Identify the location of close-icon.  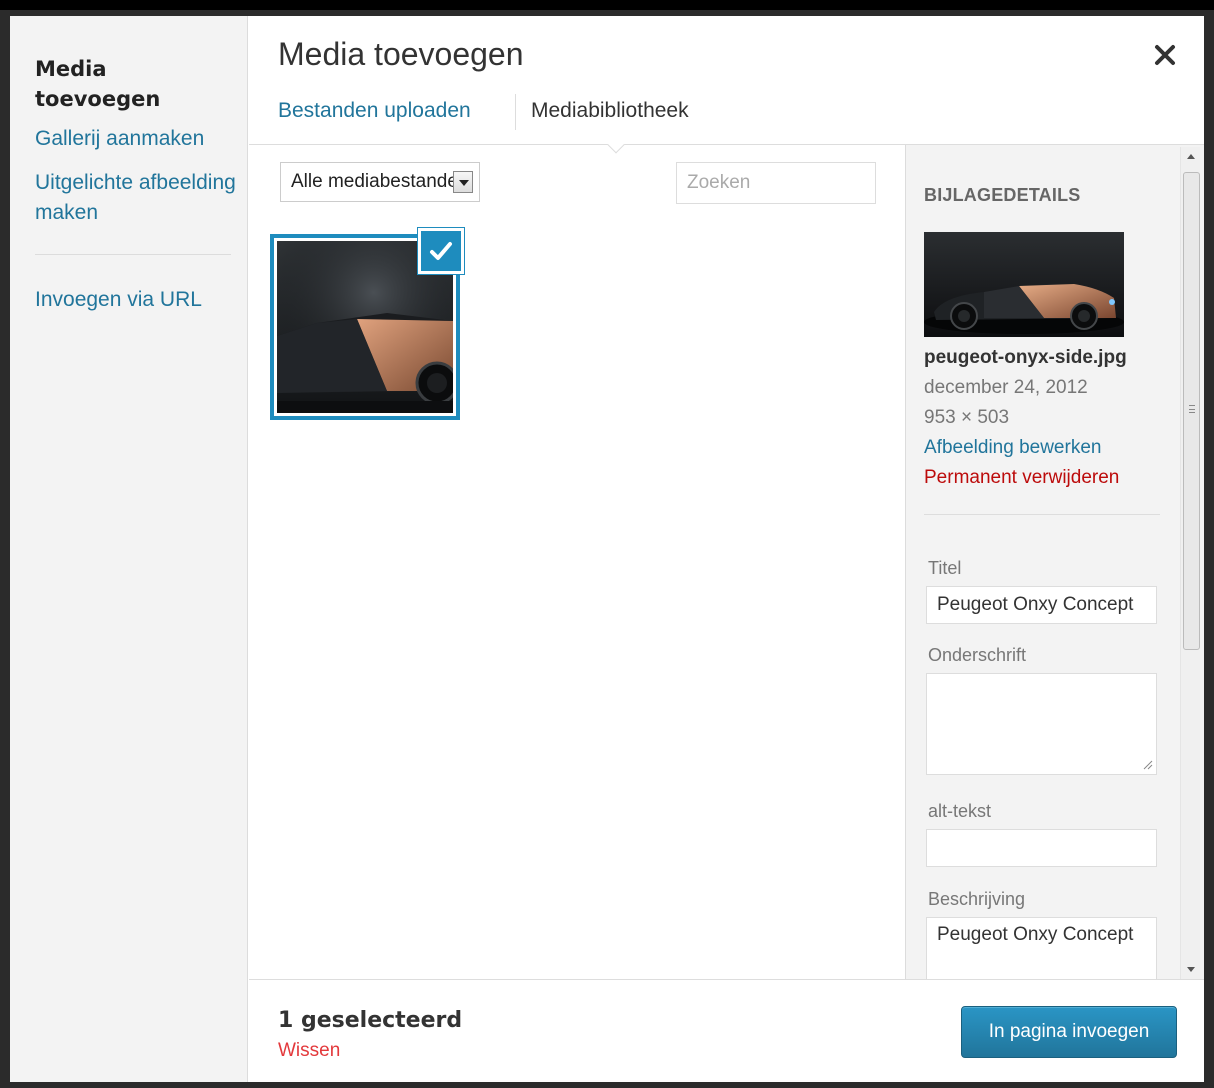
(1165, 55).